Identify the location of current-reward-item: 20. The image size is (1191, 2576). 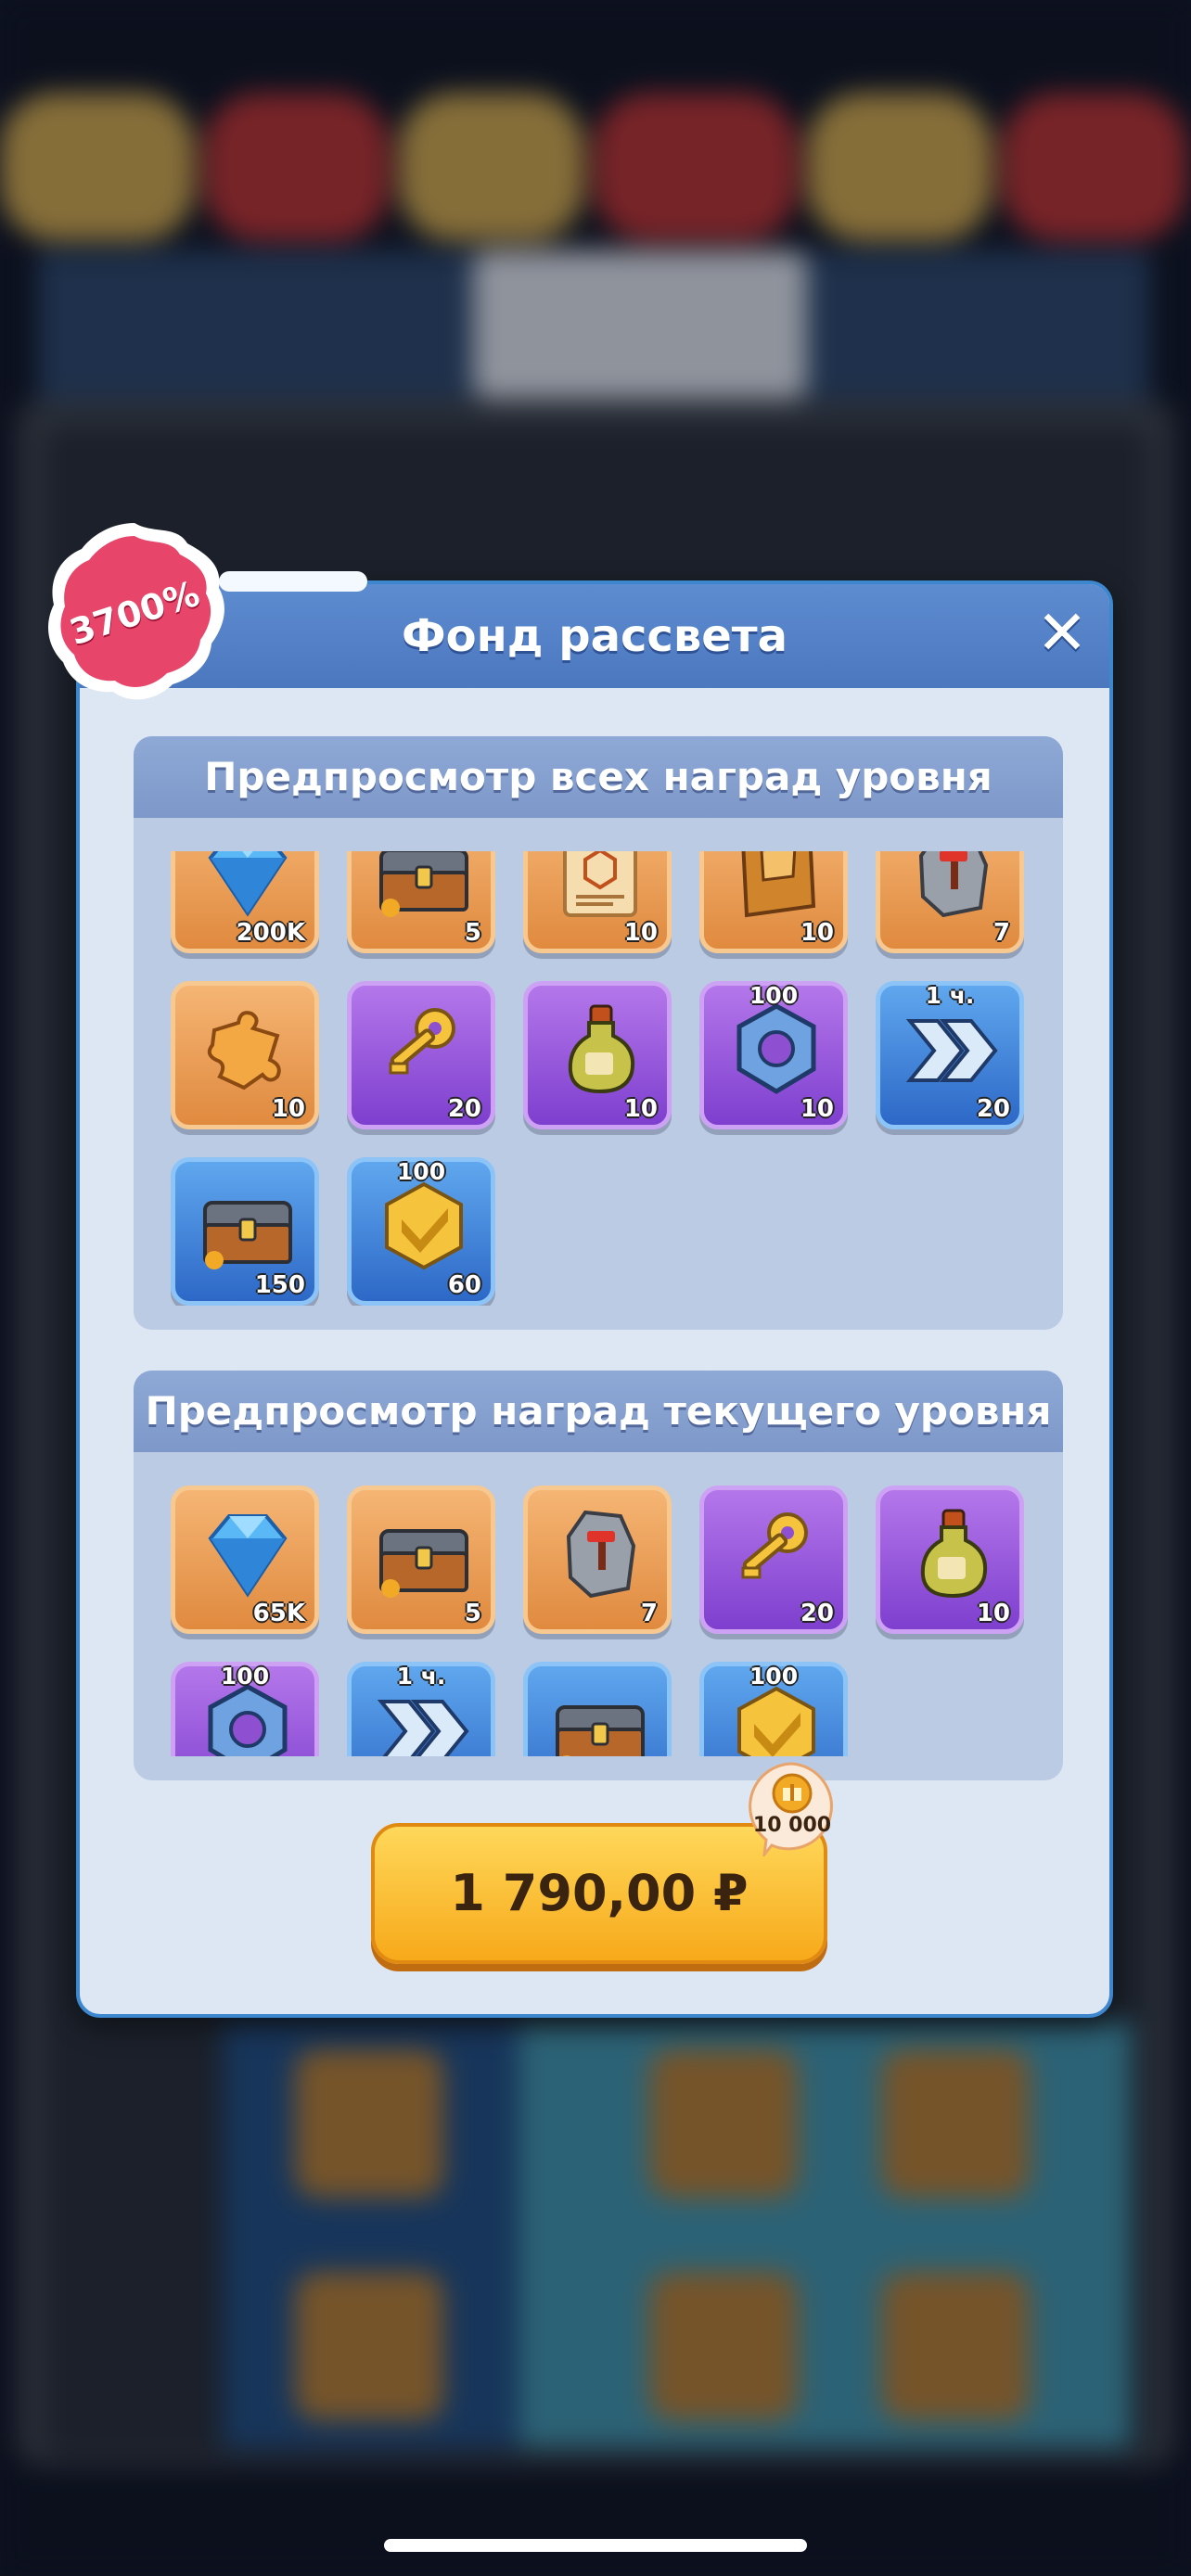
(773, 1560).